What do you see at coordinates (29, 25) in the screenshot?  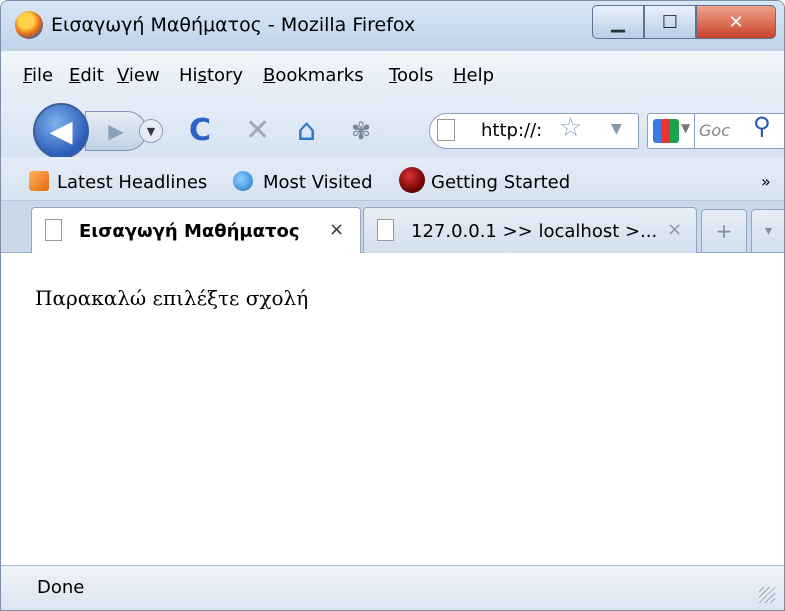 I see `firefox-app-icon` at bounding box center [29, 25].